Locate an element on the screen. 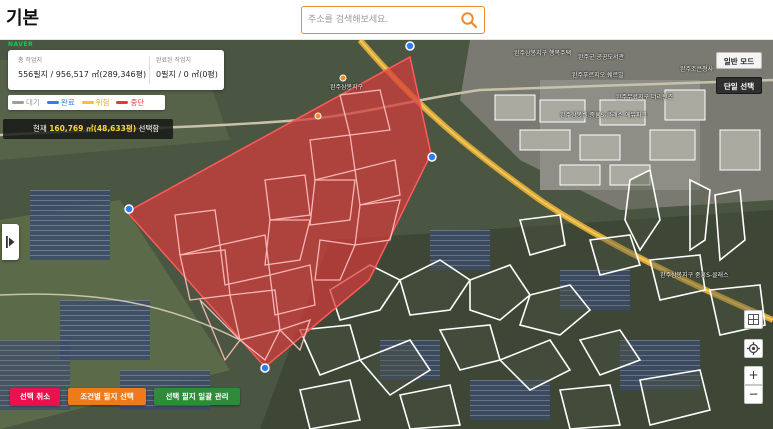 This screenshot has width=773, height=429. crosshair-icon is located at coordinates (753, 348).